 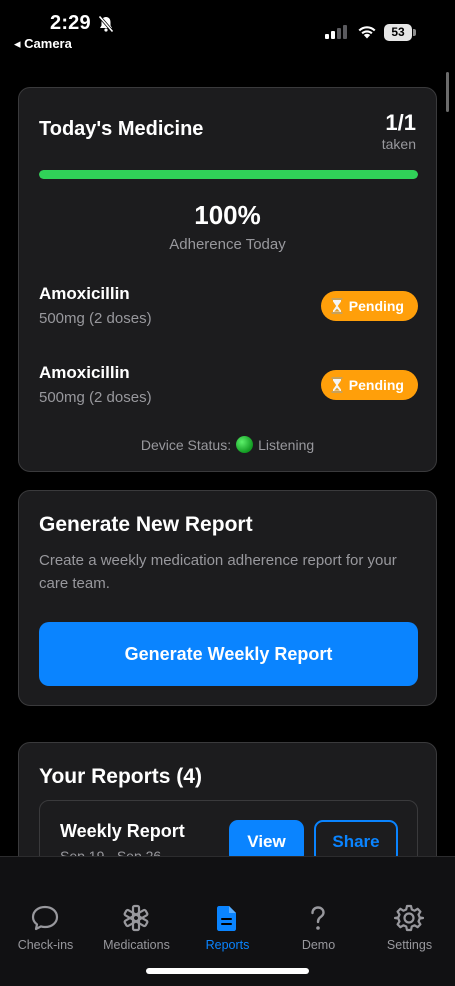 What do you see at coordinates (136, 918) in the screenshot?
I see `medical-star-icon` at bounding box center [136, 918].